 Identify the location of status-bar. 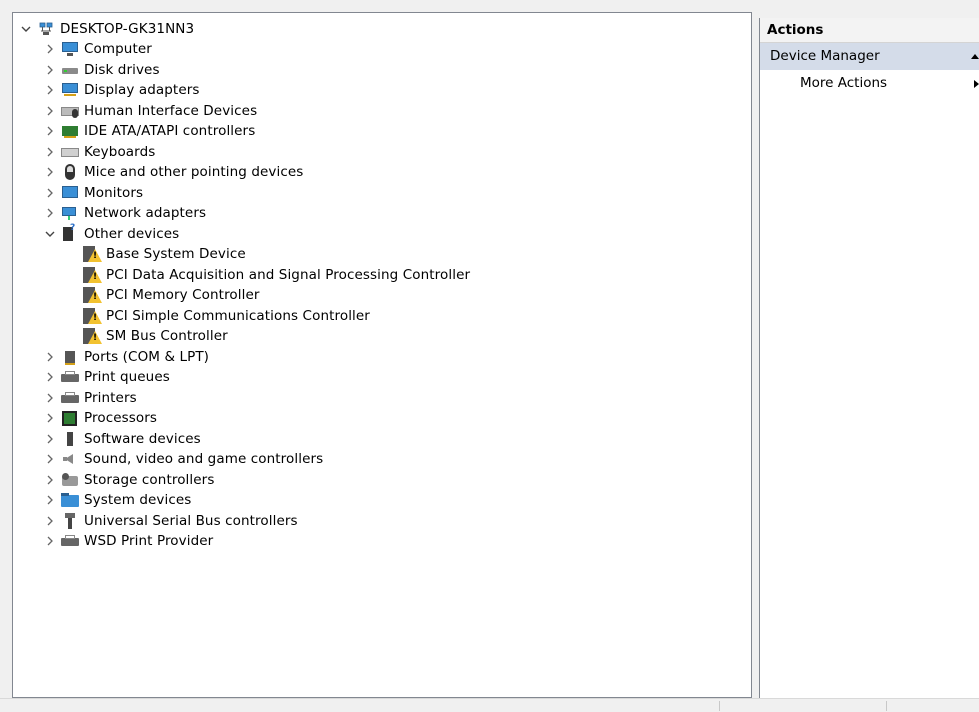
(489, 705).